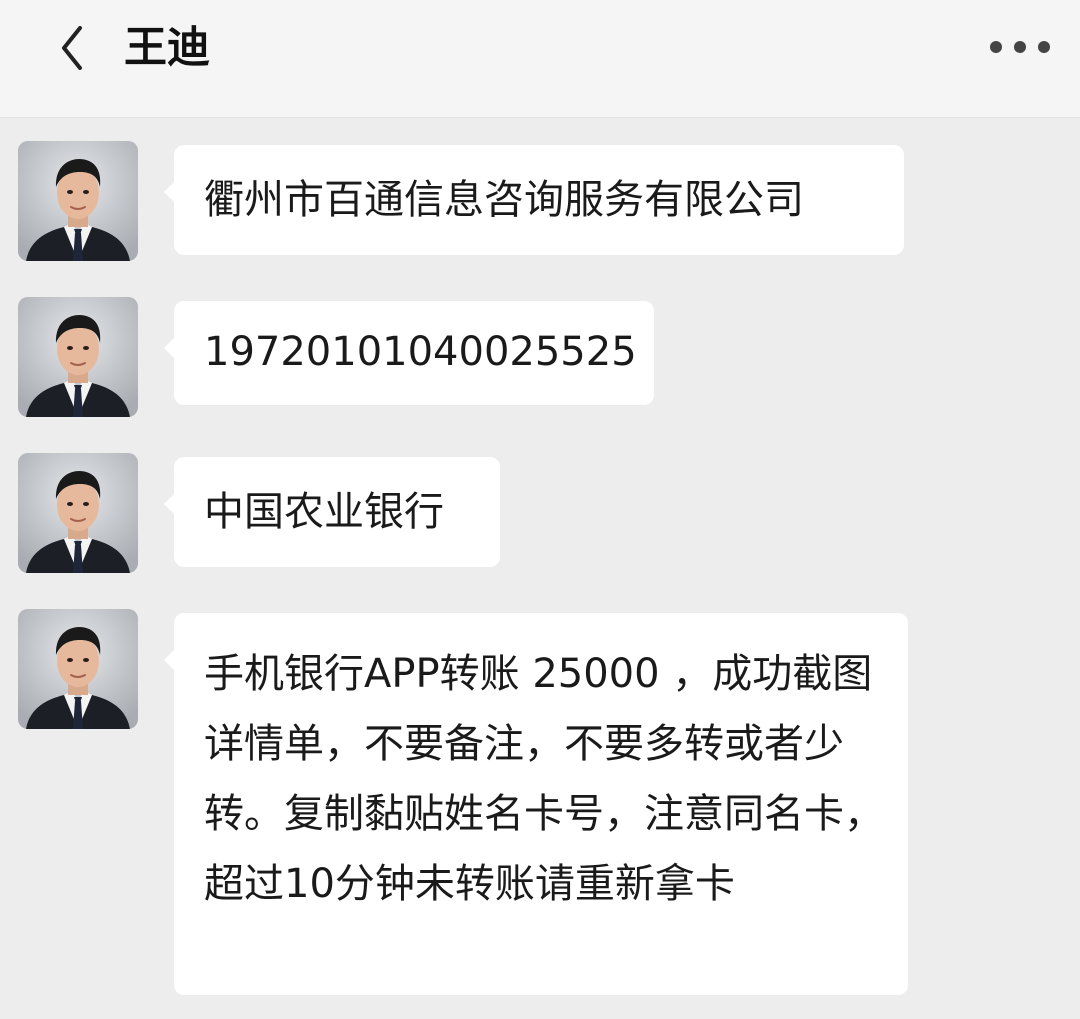  What do you see at coordinates (504, 200) in the screenshot?
I see `message-text: 衢州市百通信息咨询服务有限公司` at bounding box center [504, 200].